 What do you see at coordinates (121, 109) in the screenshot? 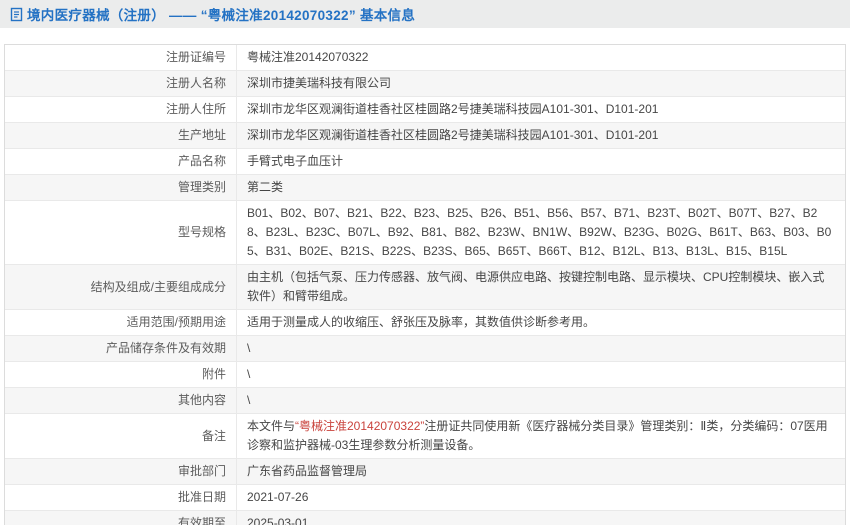
I see `row-label: 注册人住所` at bounding box center [121, 109].